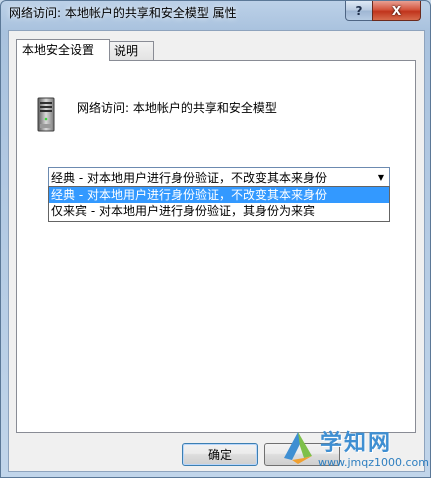  I want to click on security-model-select: 经典 - 对本地用户进行身份验证，不改变其本来身份 ▼, so click(219, 177).